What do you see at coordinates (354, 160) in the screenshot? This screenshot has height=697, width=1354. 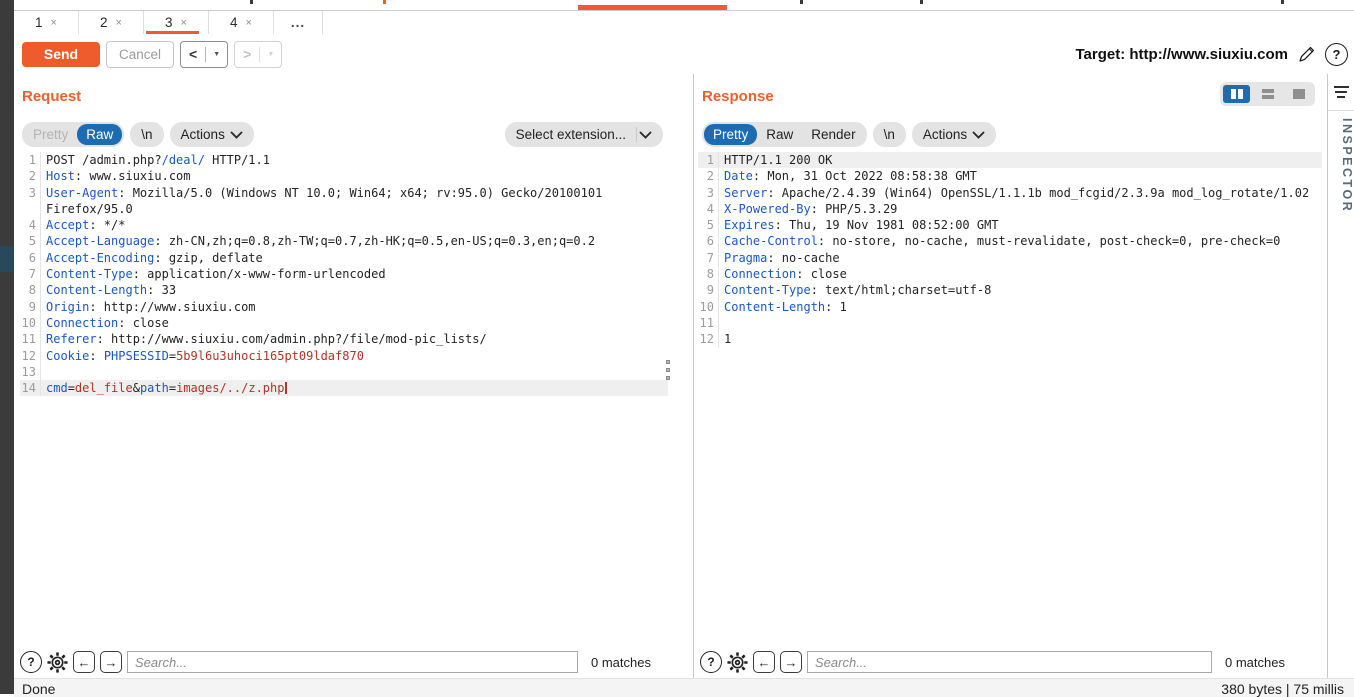 I see `line-content: POST /admin.php?/deal/ HTTP/1.1` at bounding box center [354, 160].